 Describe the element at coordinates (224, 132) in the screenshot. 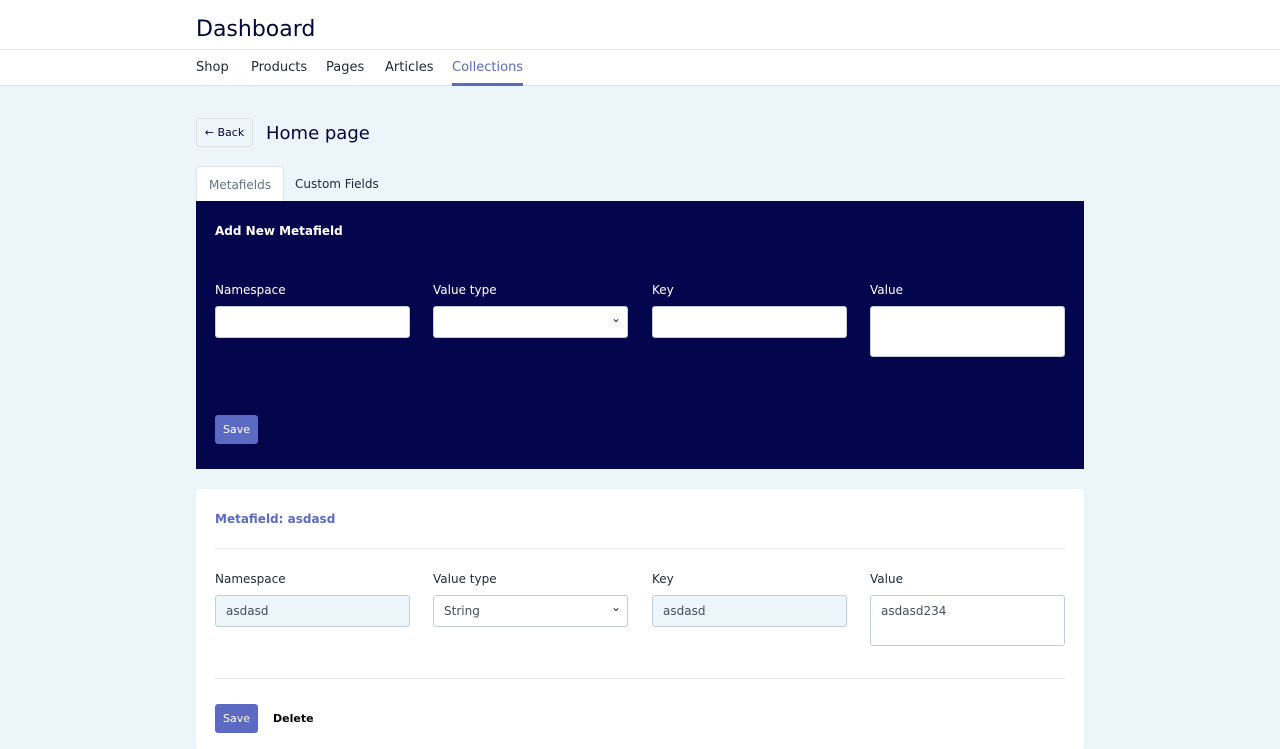

I see `back-button: ← Back` at that location.